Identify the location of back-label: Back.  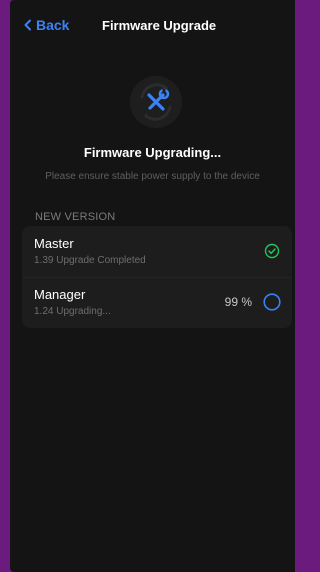
(53, 25).